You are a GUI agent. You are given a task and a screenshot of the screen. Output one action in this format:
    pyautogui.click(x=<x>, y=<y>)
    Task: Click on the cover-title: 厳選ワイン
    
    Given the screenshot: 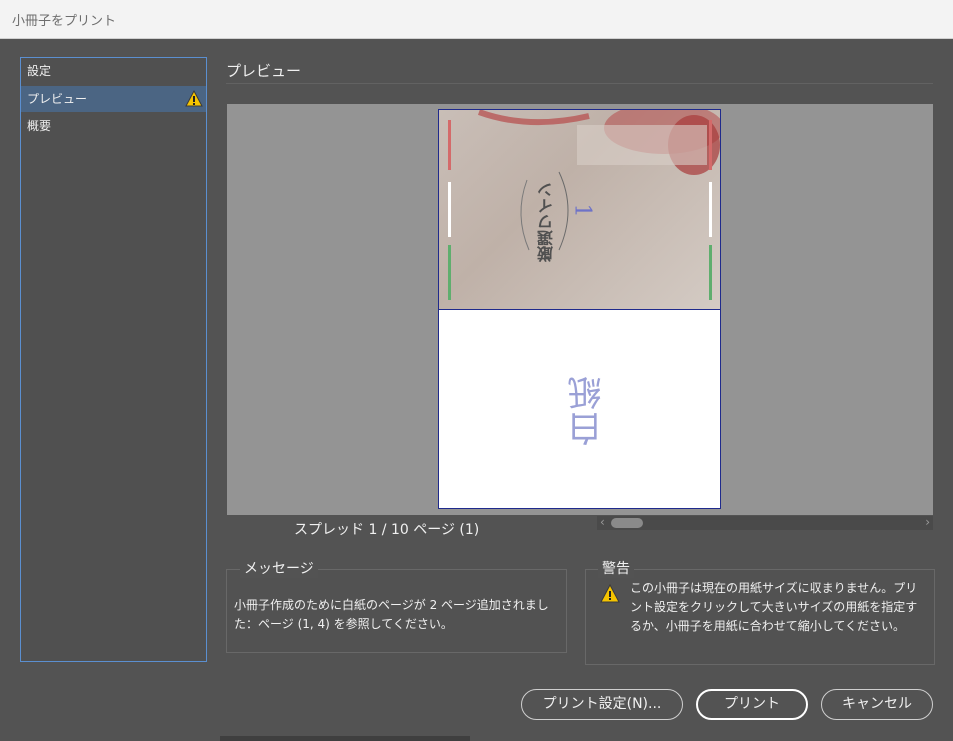 What is the action you would take?
    pyautogui.click(x=546, y=222)
    